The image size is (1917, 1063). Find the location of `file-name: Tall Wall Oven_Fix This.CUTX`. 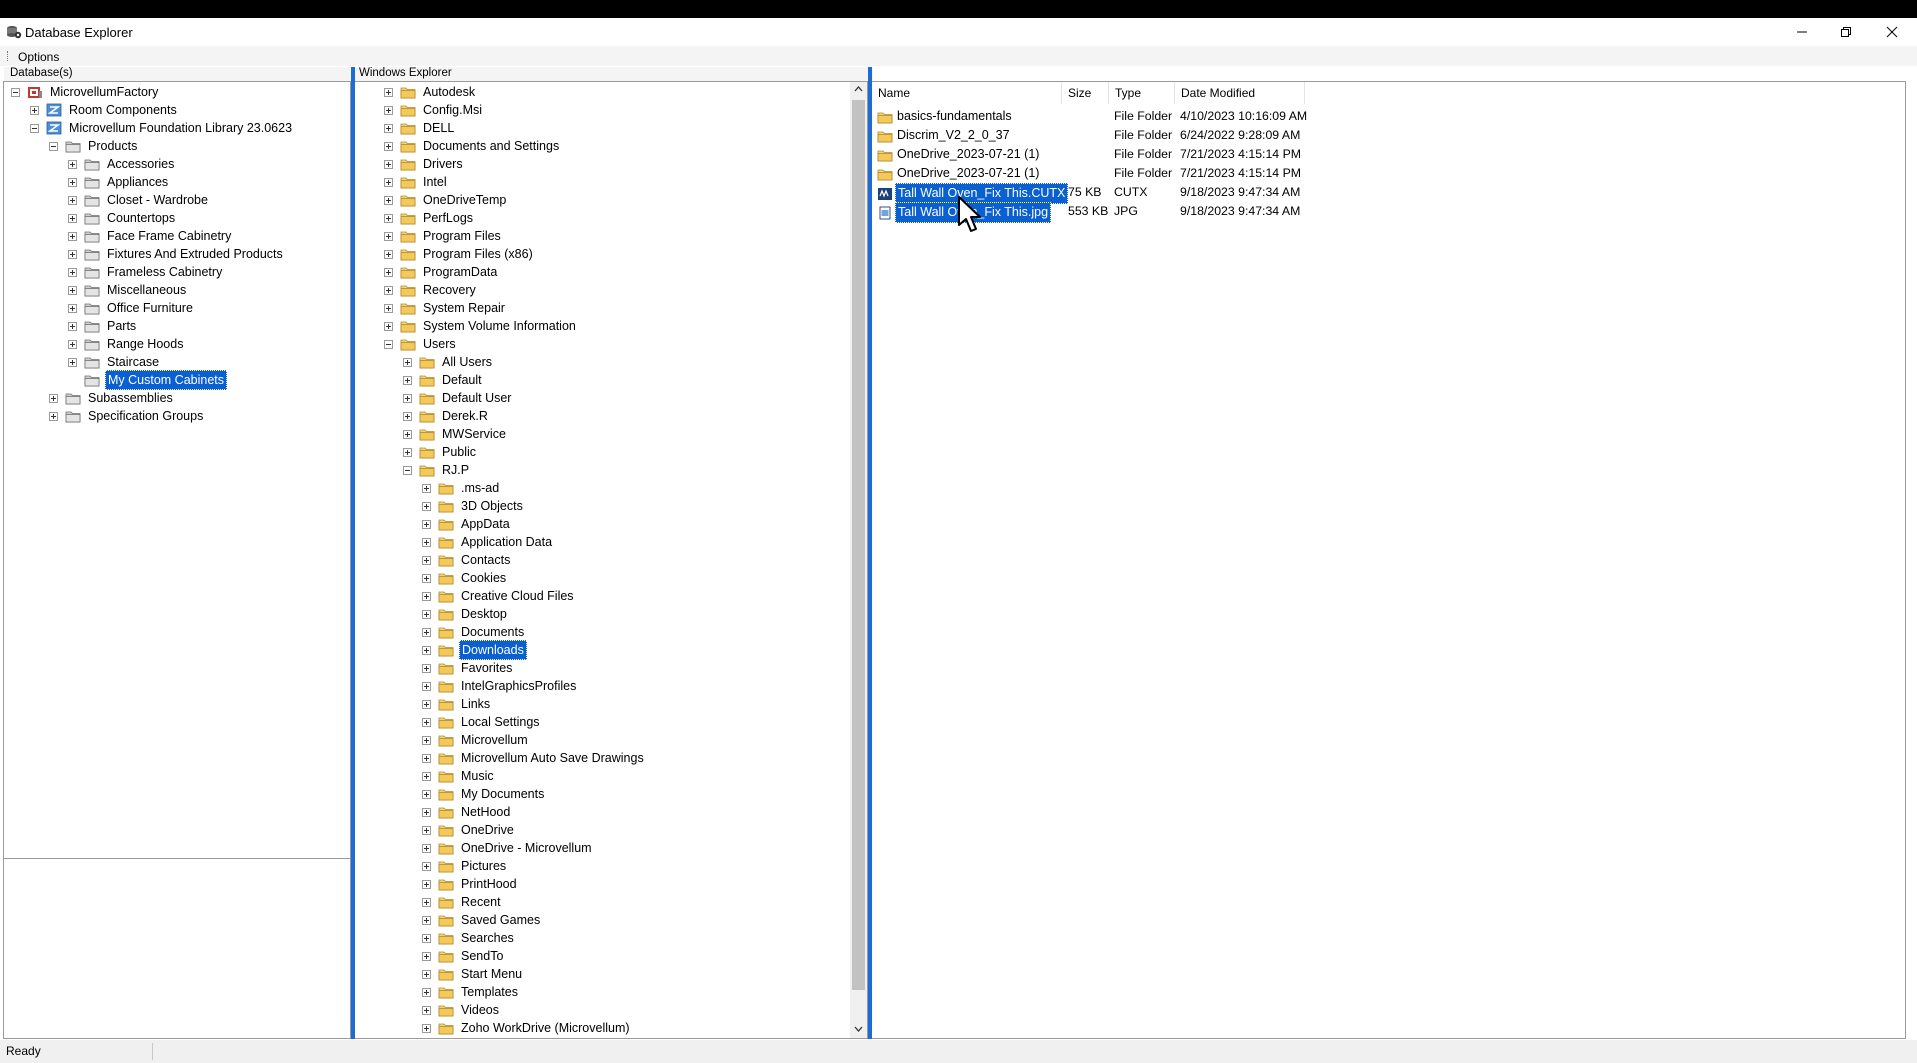

file-name: Tall Wall Oven_Fix This.CUTX is located at coordinates (982, 193).